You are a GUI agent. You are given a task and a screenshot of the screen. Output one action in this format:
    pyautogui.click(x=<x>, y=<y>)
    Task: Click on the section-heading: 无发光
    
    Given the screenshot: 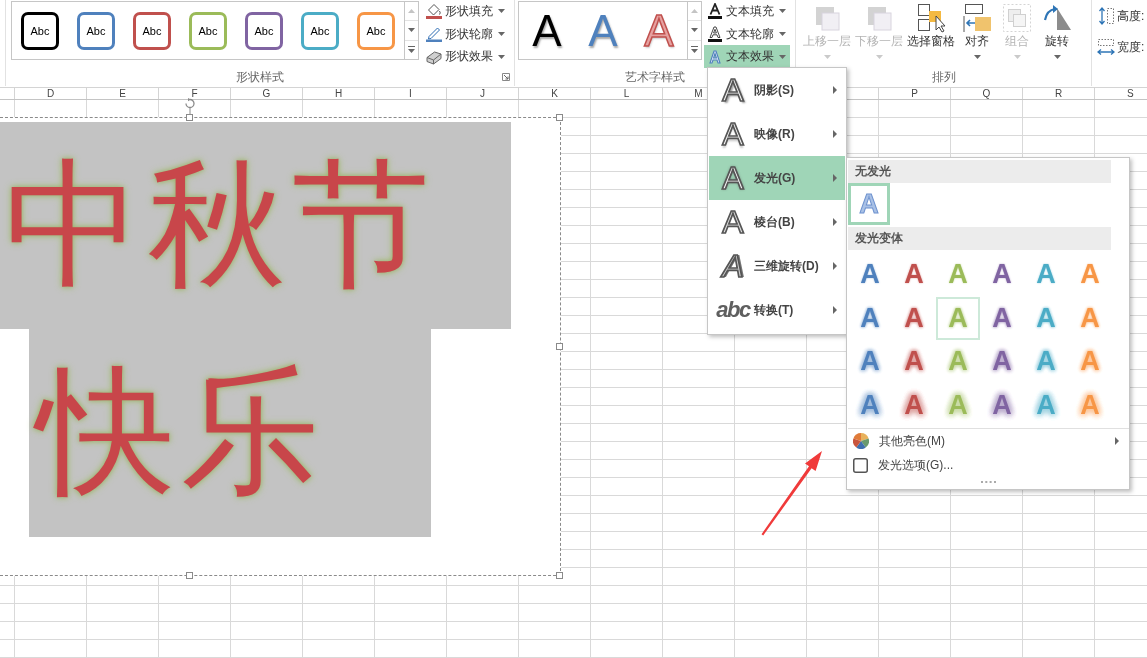 What is the action you would take?
    pyautogui.click(x=979, y=171)
    